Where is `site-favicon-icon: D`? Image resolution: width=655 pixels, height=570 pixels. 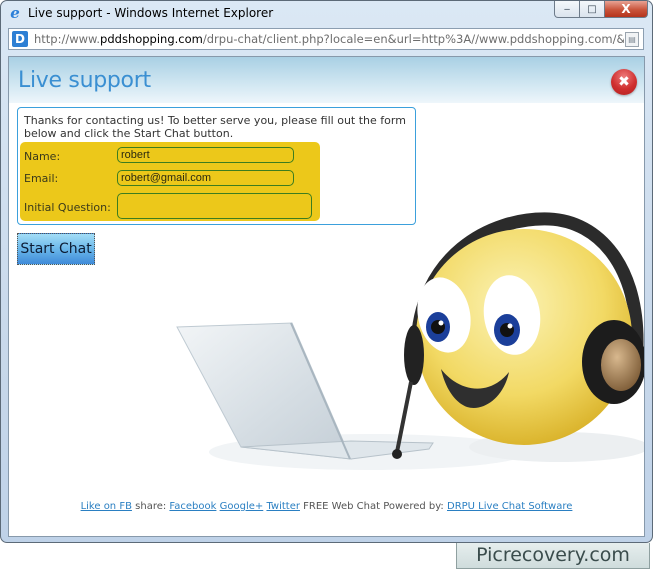
site-favicon-icon: D is located at coordinates (20, 39).